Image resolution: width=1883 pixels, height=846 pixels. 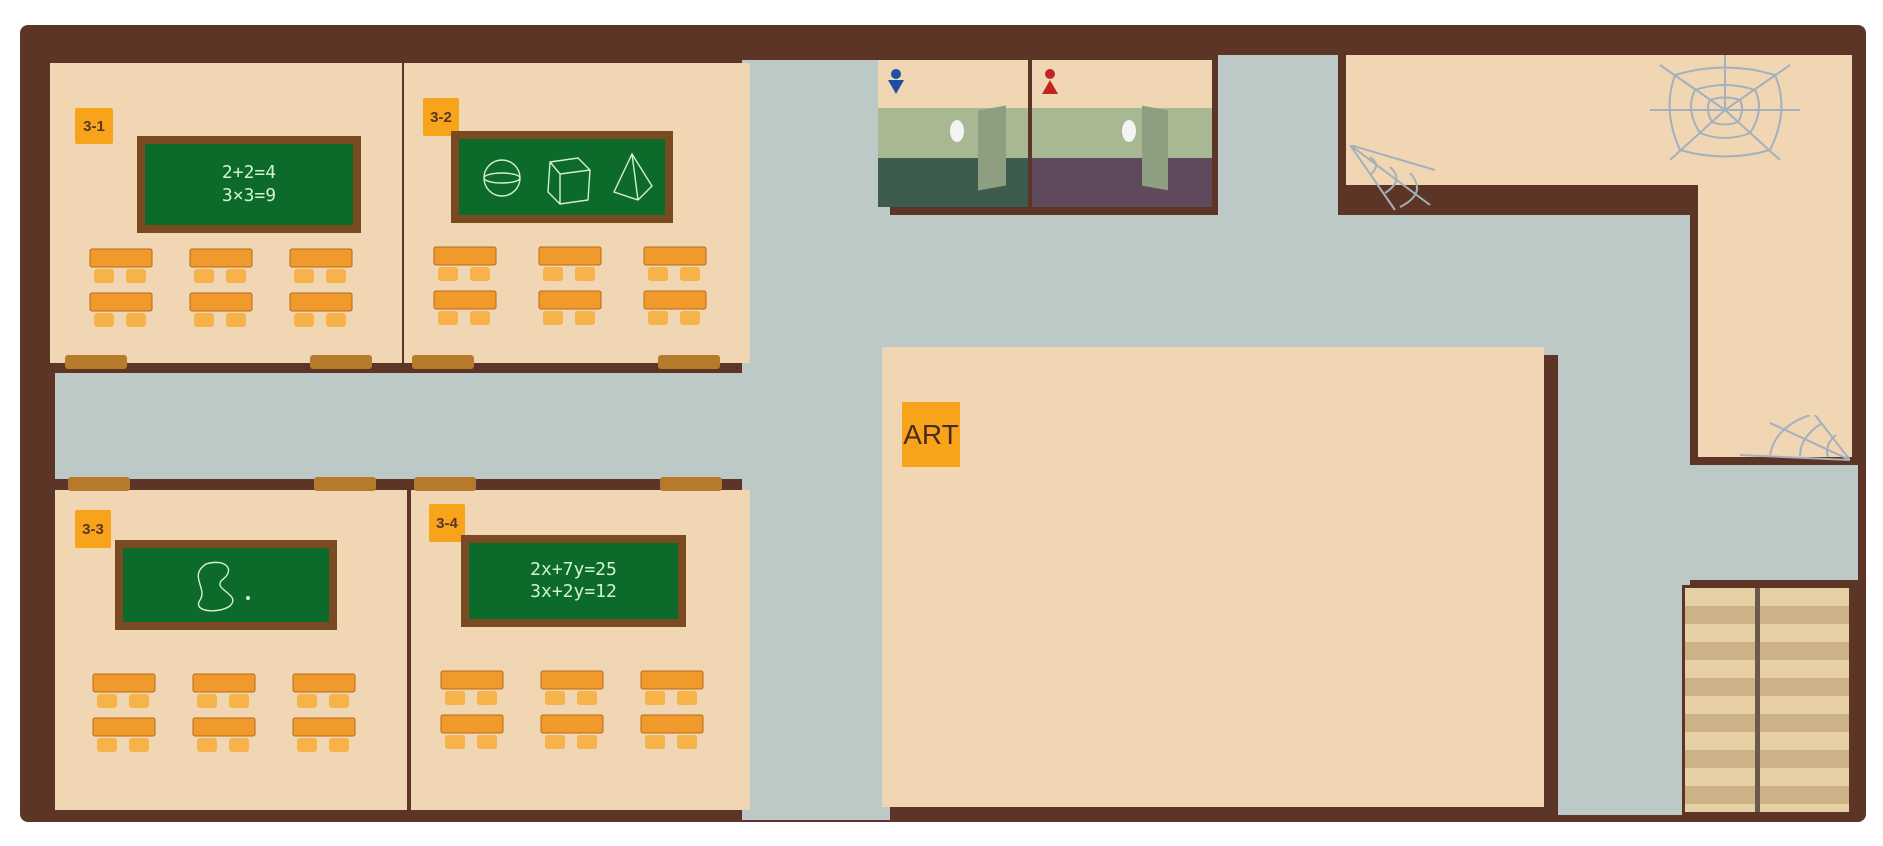 What do you see at coordinates (569, 181) in the screenshot?
I see `cube-drawing` at bounding box center [569, 181].